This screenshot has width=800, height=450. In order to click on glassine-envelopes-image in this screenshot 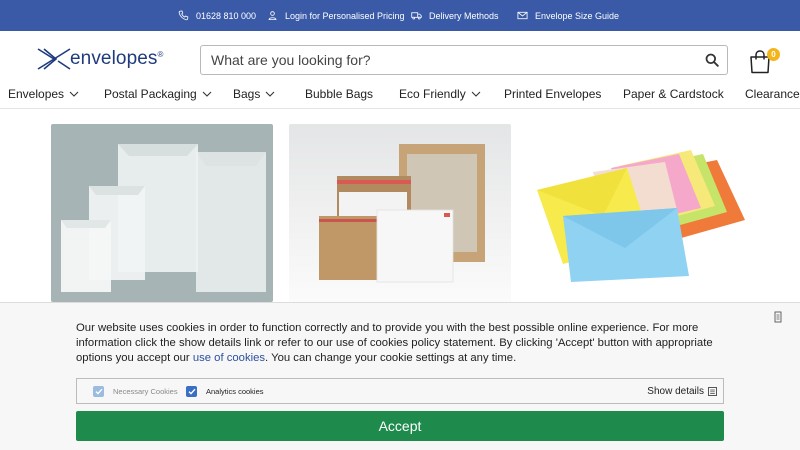, I will do `click(162, 213)`.